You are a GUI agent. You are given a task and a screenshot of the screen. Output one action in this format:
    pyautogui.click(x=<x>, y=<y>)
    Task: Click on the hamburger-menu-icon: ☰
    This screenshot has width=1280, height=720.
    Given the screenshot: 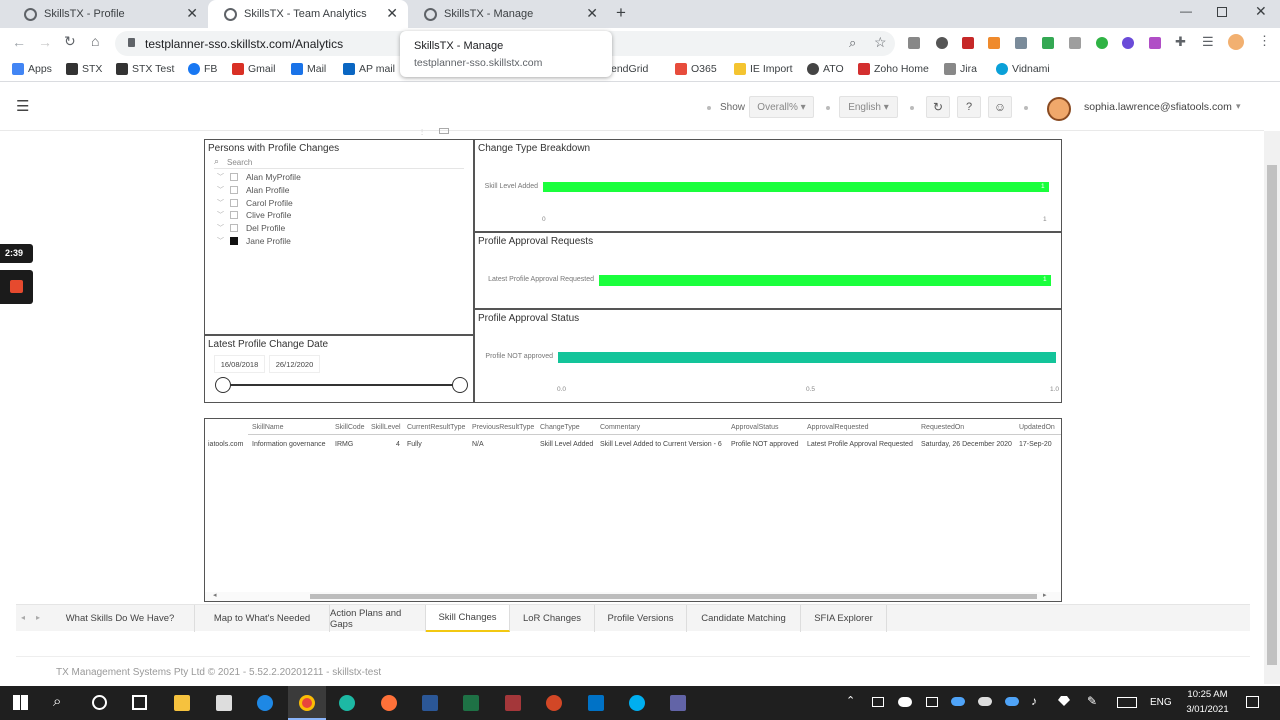 What is the action you would take?
    pyautogui.click(x=22, y=106)
    